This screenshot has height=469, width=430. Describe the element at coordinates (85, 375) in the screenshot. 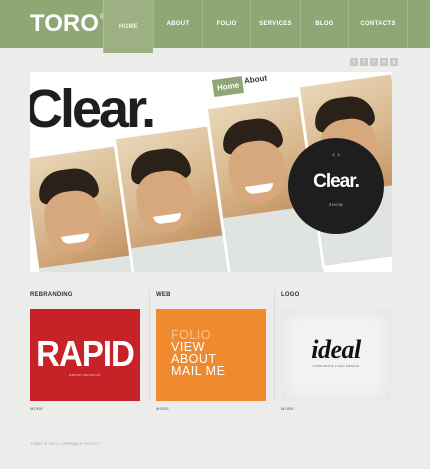

I see `card-rebranding-subtext: BRAND REDESIGN` at that location.